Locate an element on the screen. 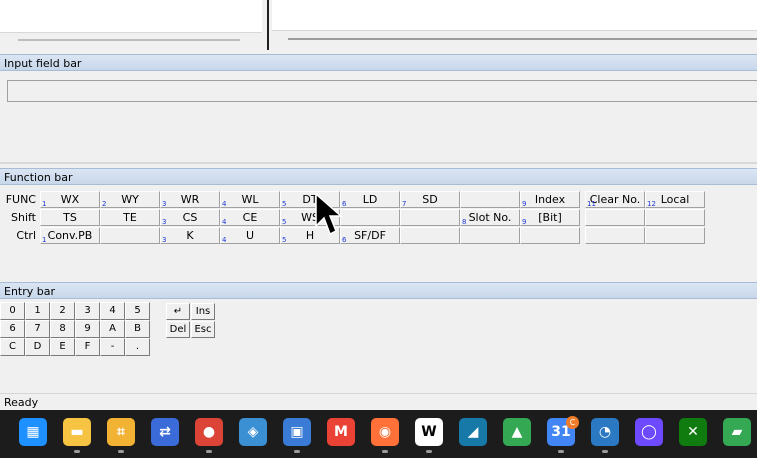 Image resolution: width=757 pixels, height=458 pixels. network-tool-icon: ⌗ is located at coordinates (121, 432).